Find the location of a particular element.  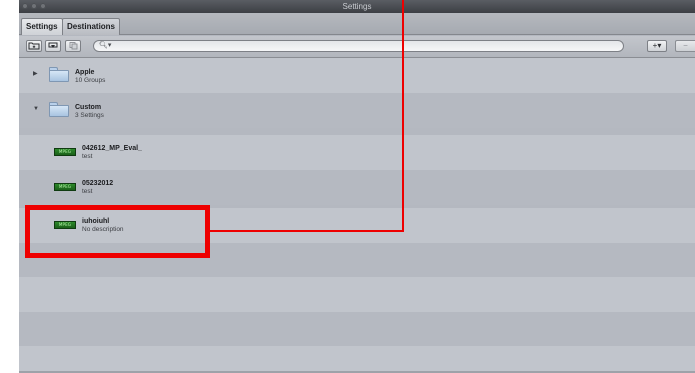

item-name: Custom is located at coordinates (88, 107).